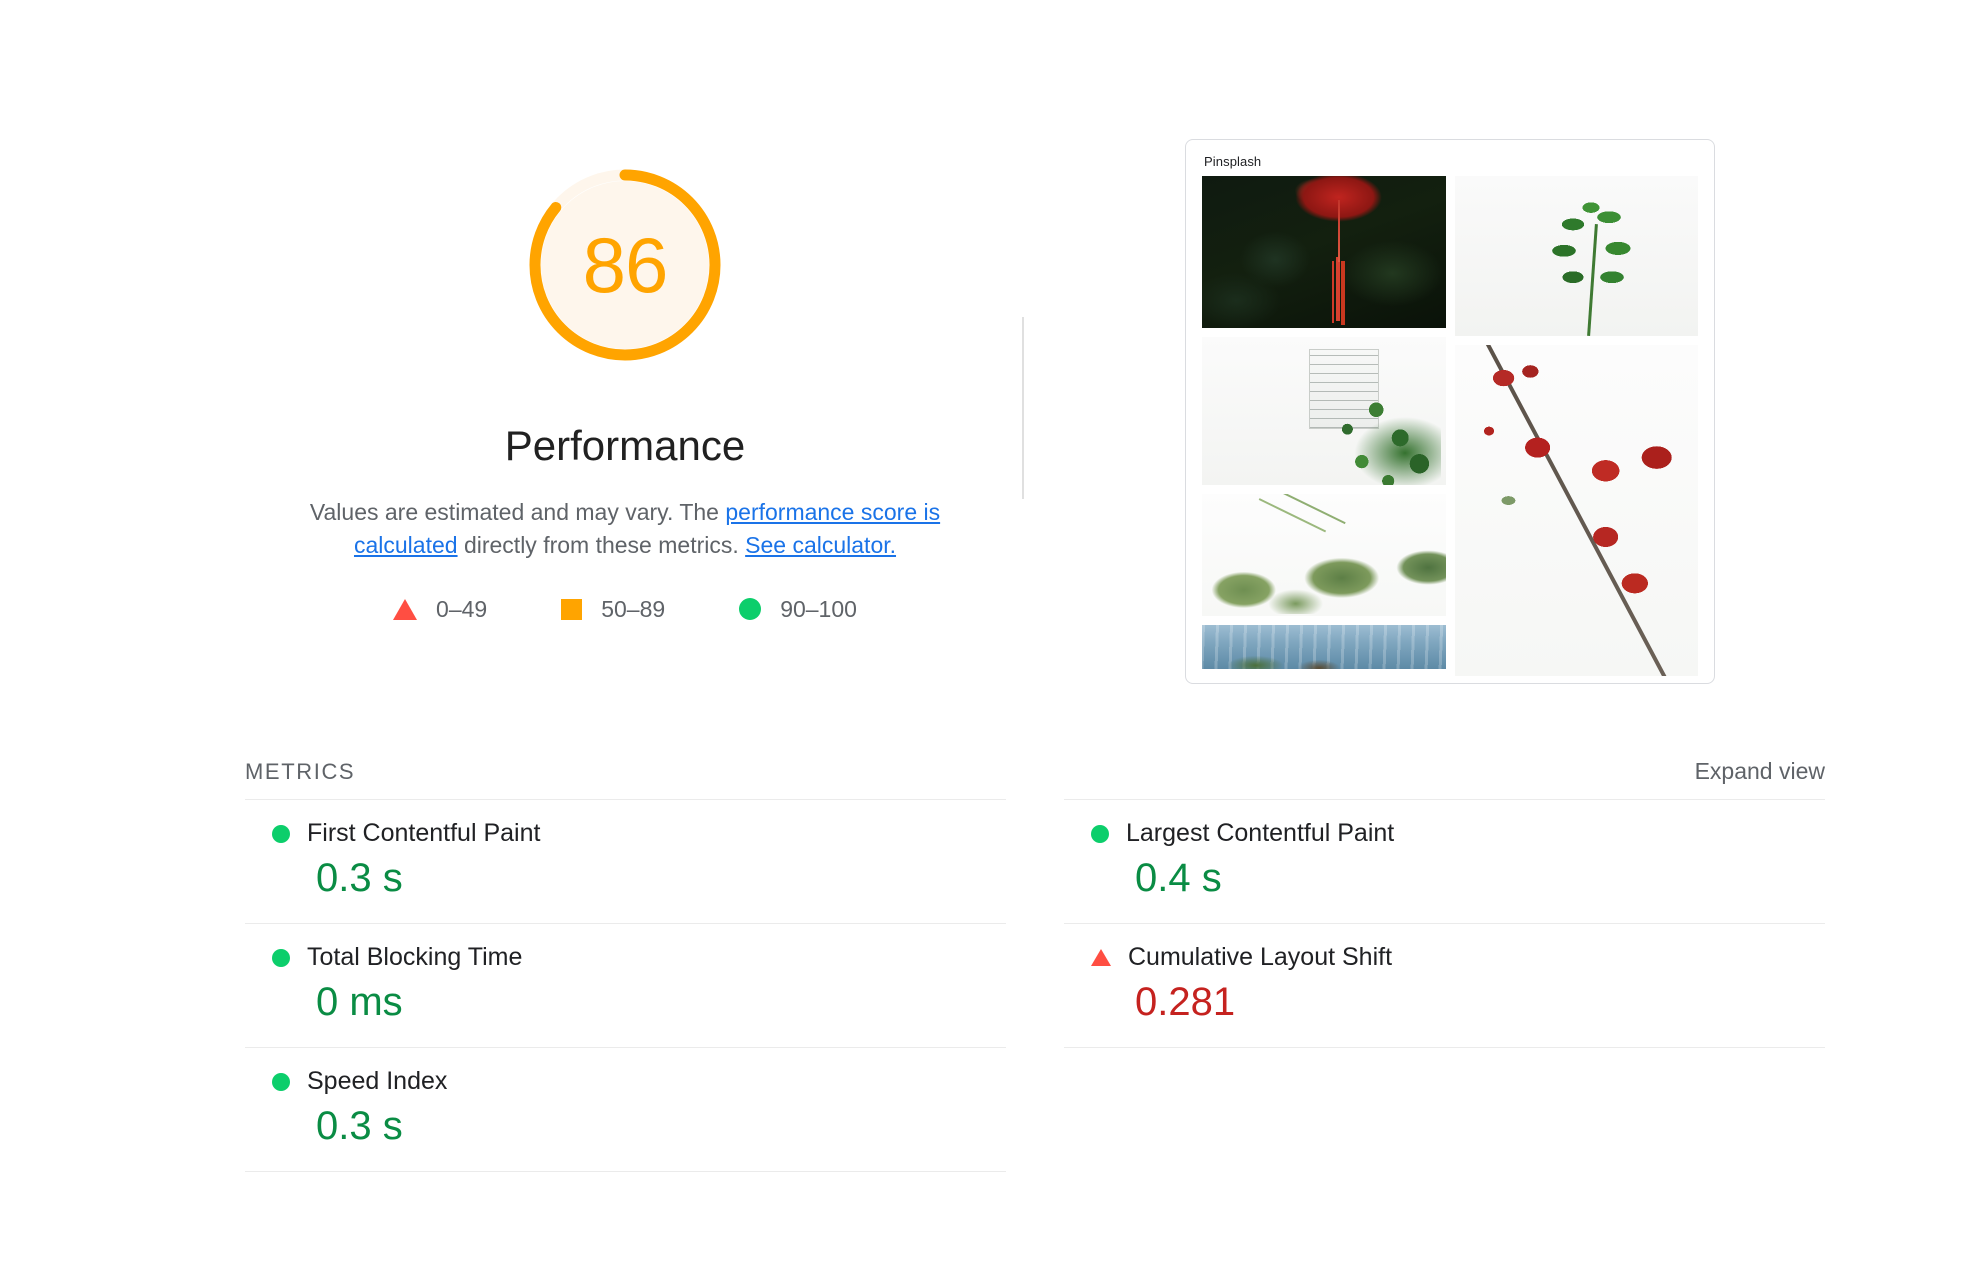  Describe the element at coordinates (820, 545) in the screenshot. I see `see-calculator-link: See calculator.` at that location.